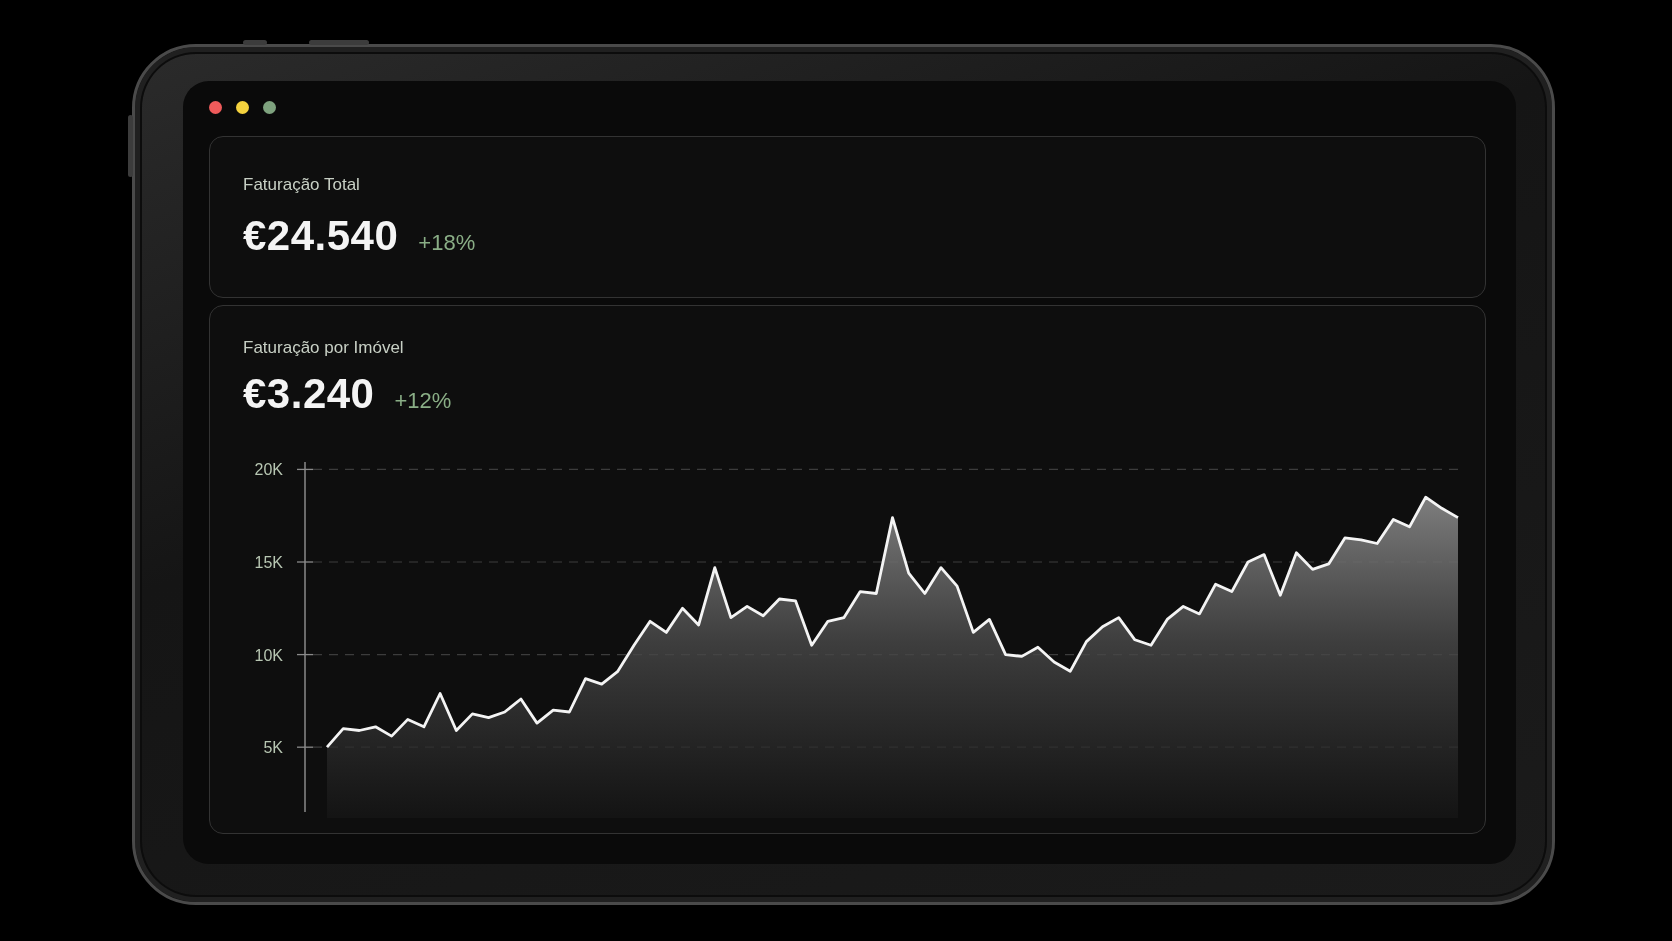 The width and height of the screenshot is (1672, 941). Describe the element at coordinates (268, 470) in the screenshot. I see `axis-tick-label: 20K` at that location.